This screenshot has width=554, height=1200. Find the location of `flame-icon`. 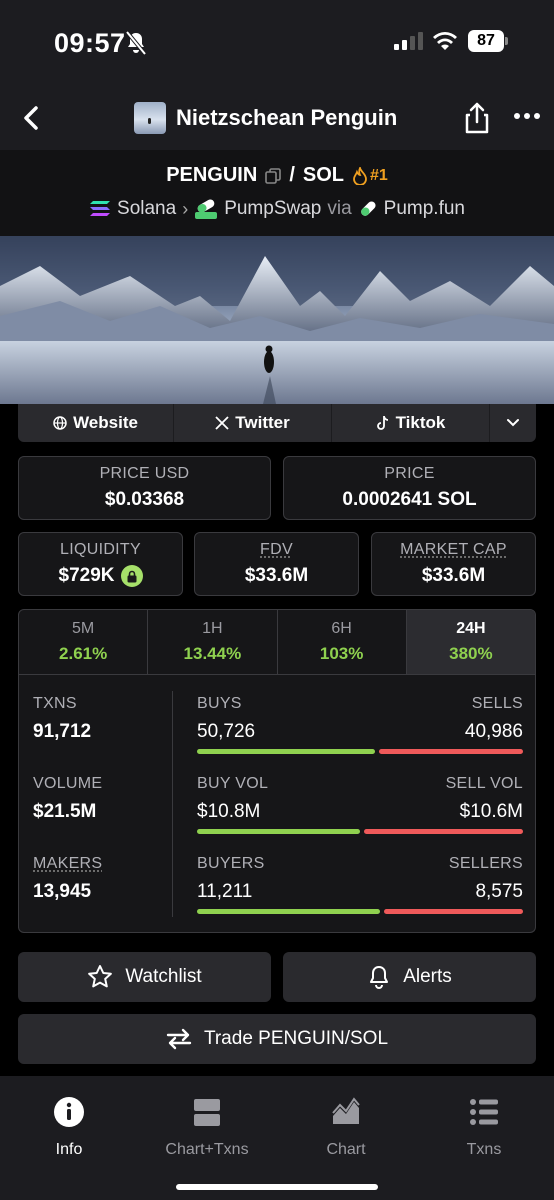

flame-icon is located at coordinates (360, 175).